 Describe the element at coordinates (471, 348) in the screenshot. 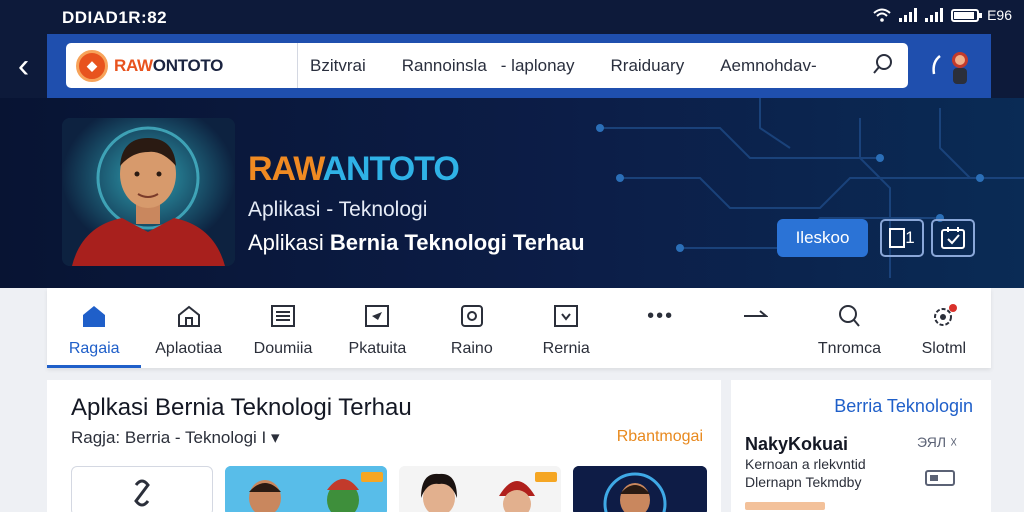

I see `tab-label: Raino` at that location.